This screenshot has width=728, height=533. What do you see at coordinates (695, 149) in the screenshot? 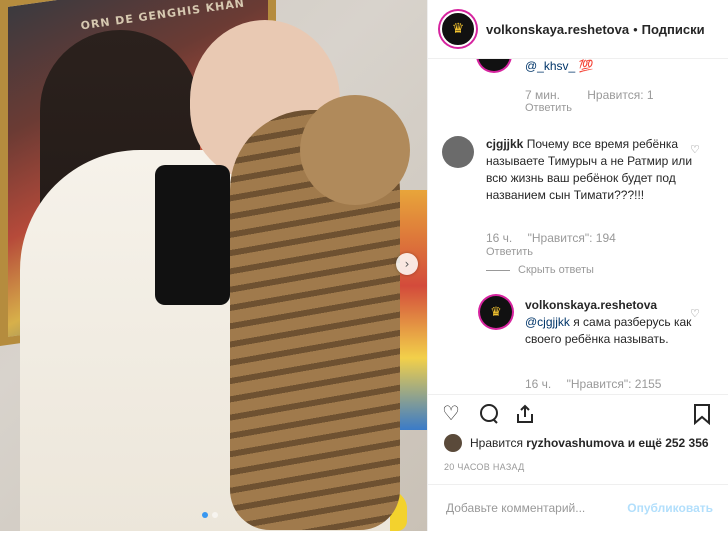
I see `comment-like-icon: ♡` at bounding box center [695, 149].